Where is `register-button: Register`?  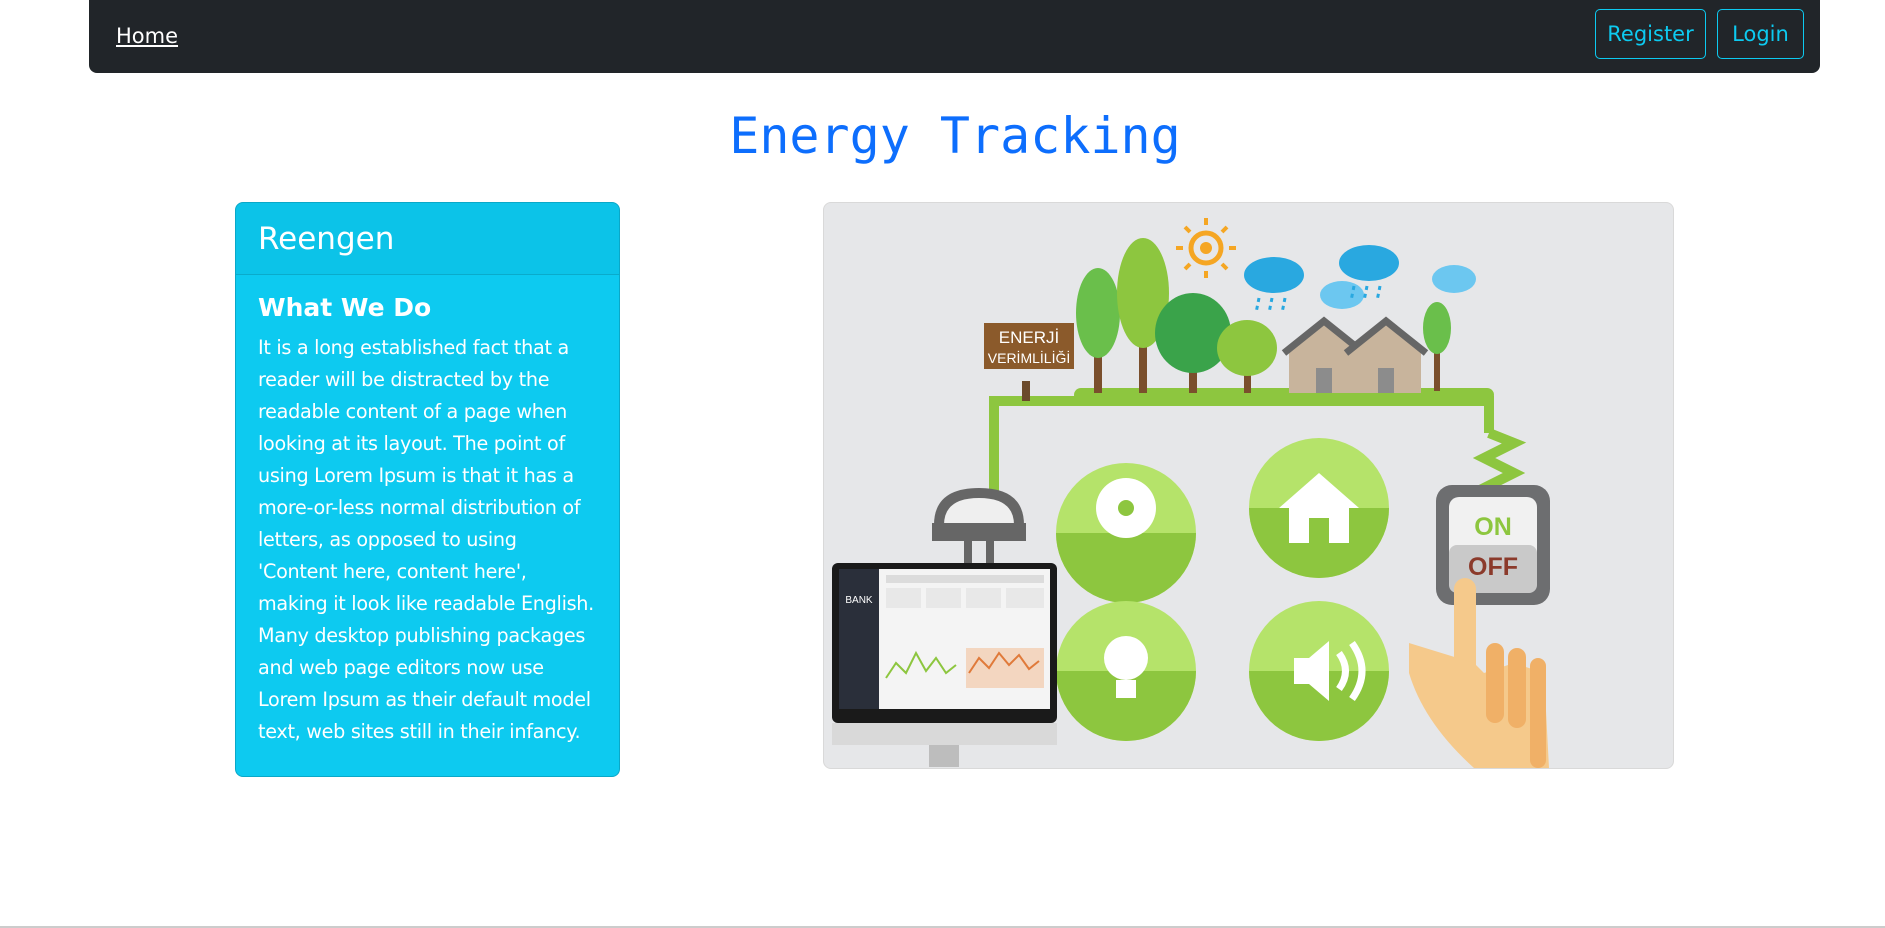
register-button: Register is located at coordinates (1650, 34).